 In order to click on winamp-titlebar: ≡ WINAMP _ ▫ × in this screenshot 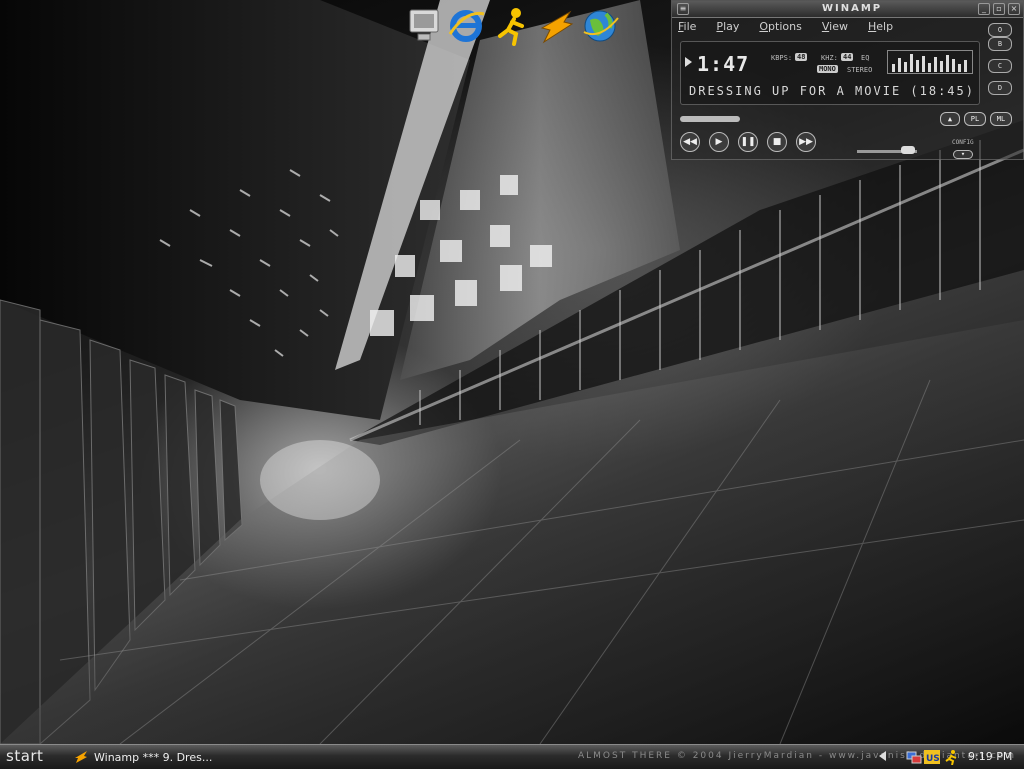, I will do `click(847, 9)`.